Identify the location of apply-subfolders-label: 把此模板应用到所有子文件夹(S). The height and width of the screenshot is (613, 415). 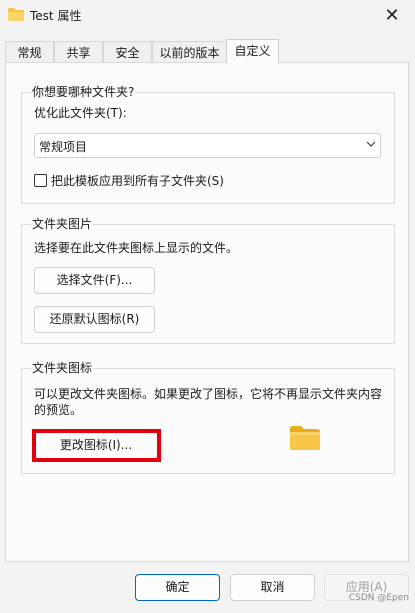
(137, 181).